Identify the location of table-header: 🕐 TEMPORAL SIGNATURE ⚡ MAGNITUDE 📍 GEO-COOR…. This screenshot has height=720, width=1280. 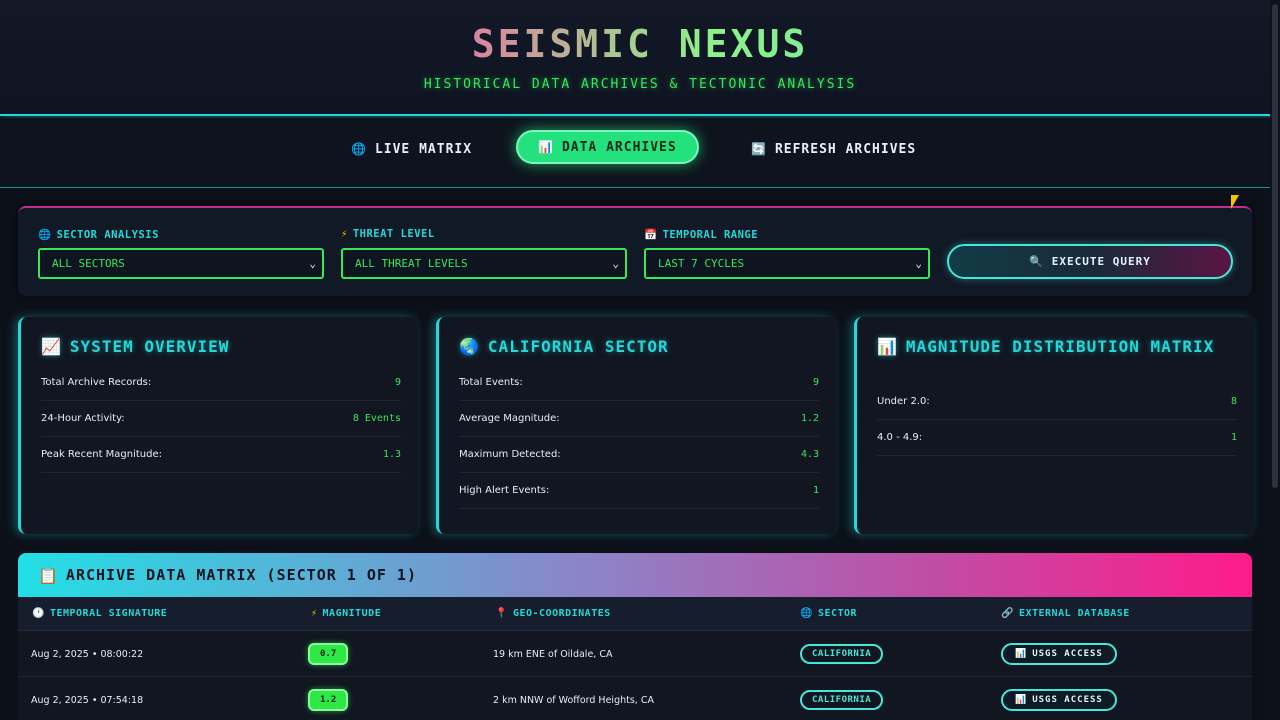
(635, 614).